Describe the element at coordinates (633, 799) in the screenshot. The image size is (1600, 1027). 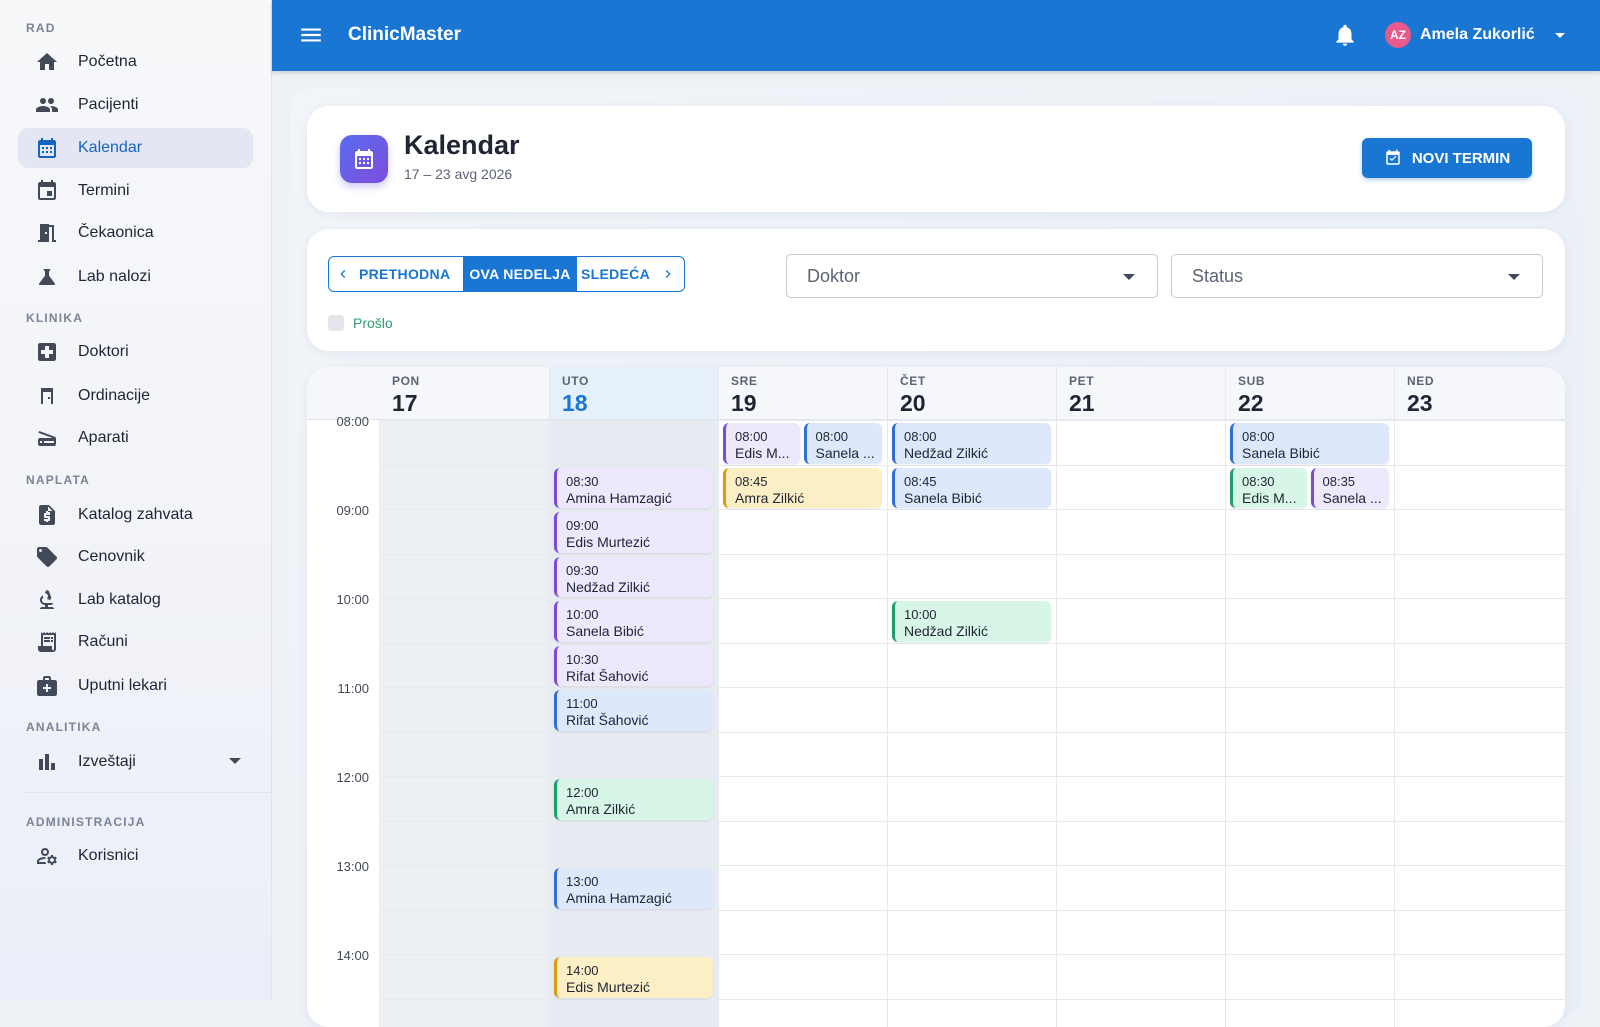
I see `appointment-event: 12:00 Amra Zilkić` at that location.